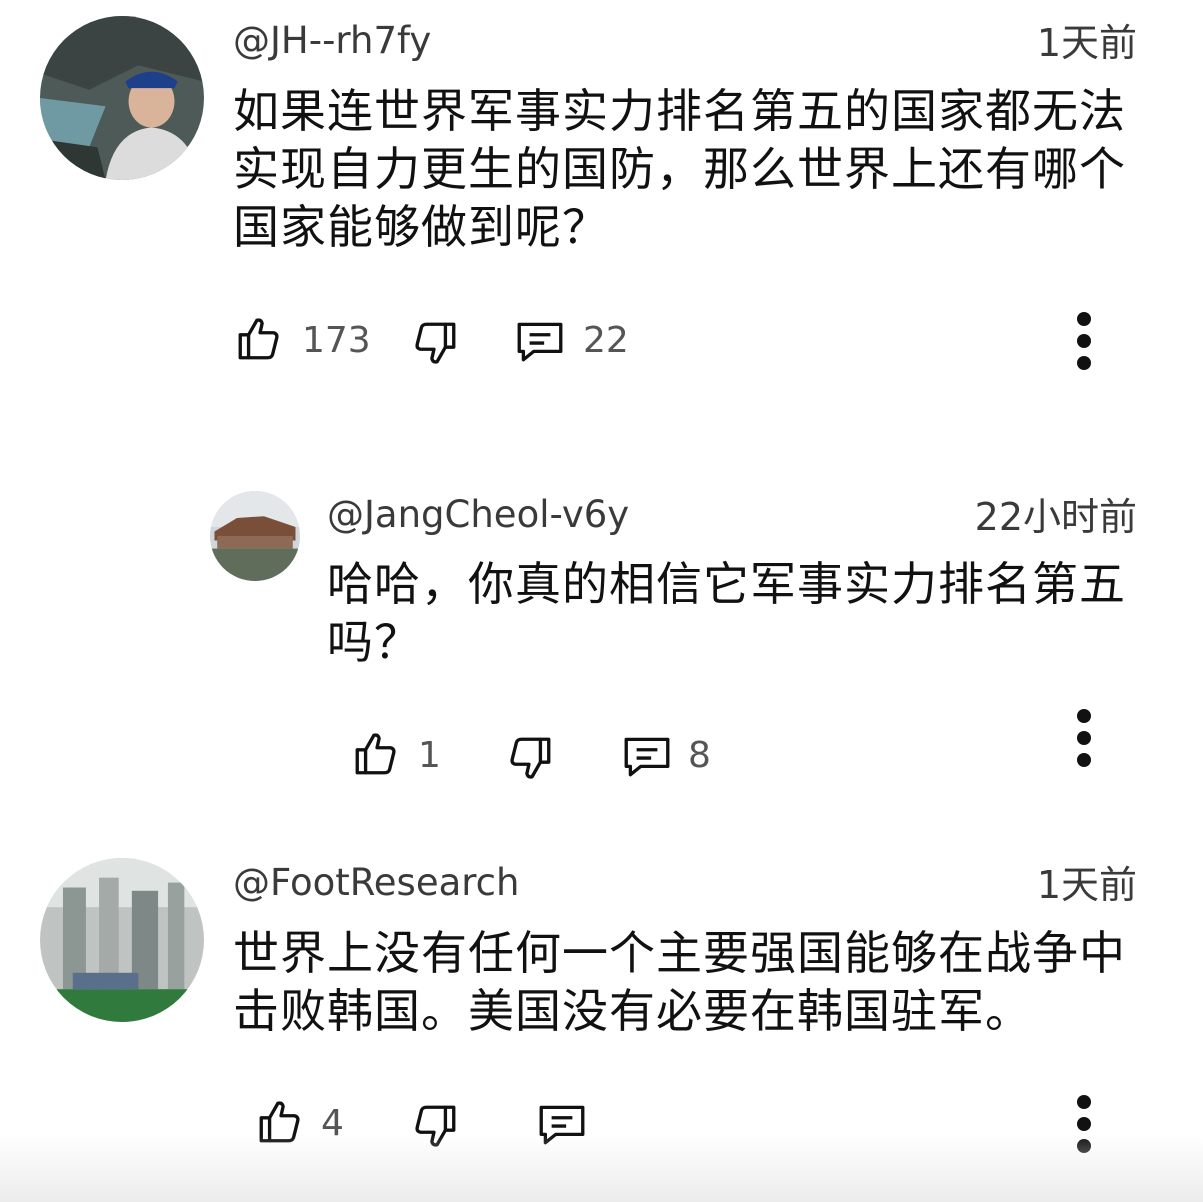 The height and width of the screenshot is (1202, 1203). I want to click on comment-text: 世界上没有任何一个主要强国能够在战争中 击败韩国。美国没有必要在韩国驻军。, so click(679, 982).